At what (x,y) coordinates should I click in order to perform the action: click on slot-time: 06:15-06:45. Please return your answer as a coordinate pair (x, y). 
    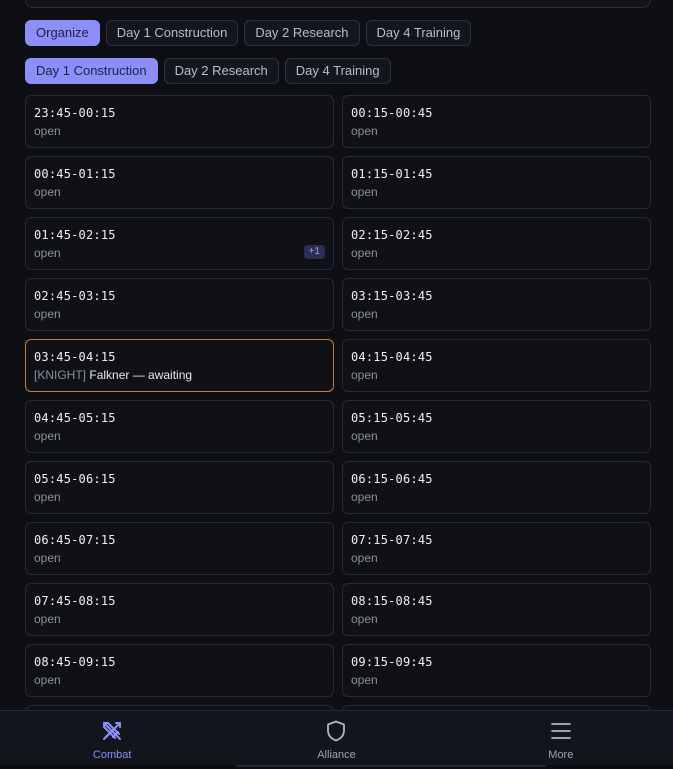
    Looking at the image, I should click on (392, 479).